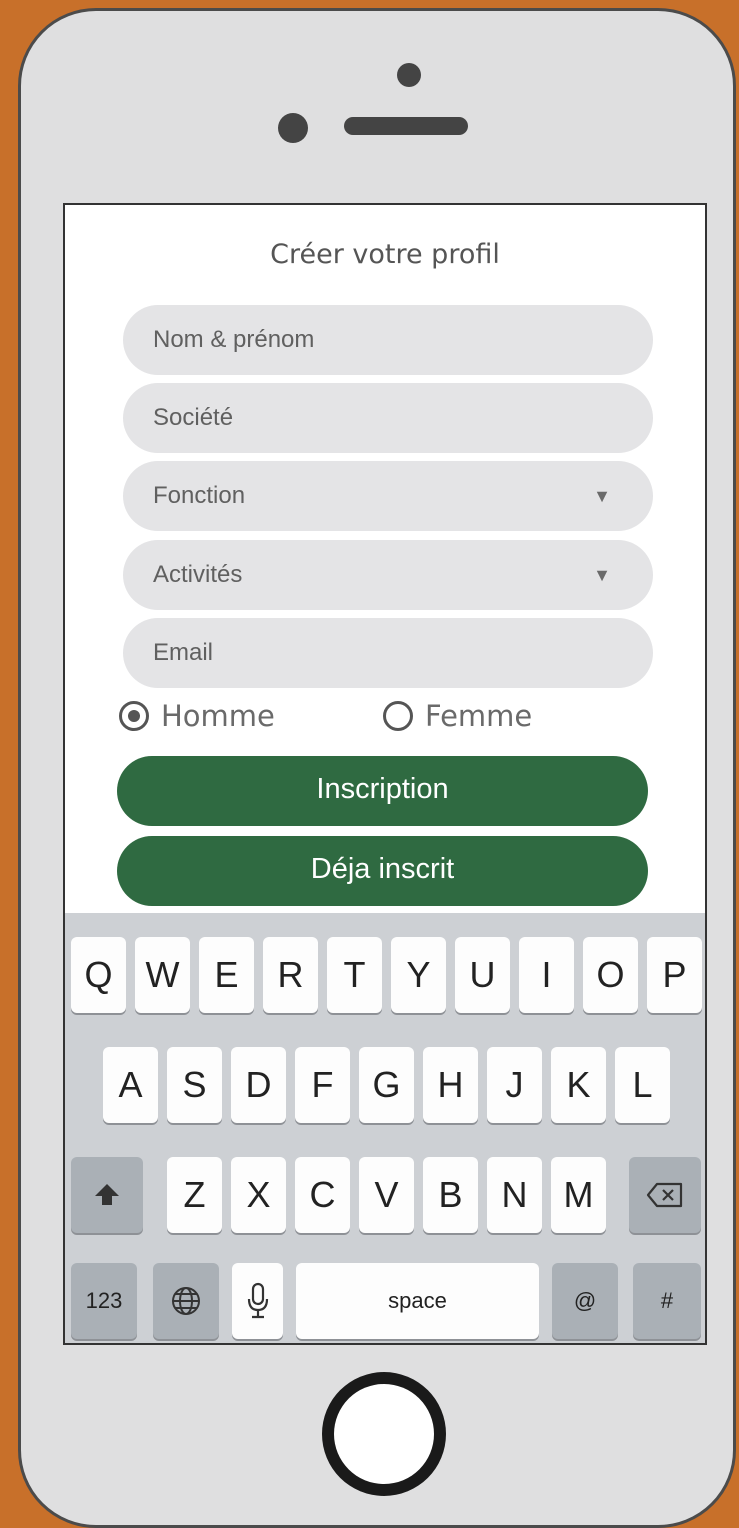 This screenshot has height=1528, width=739. I want to click on globe-key, so click(186, 1301).